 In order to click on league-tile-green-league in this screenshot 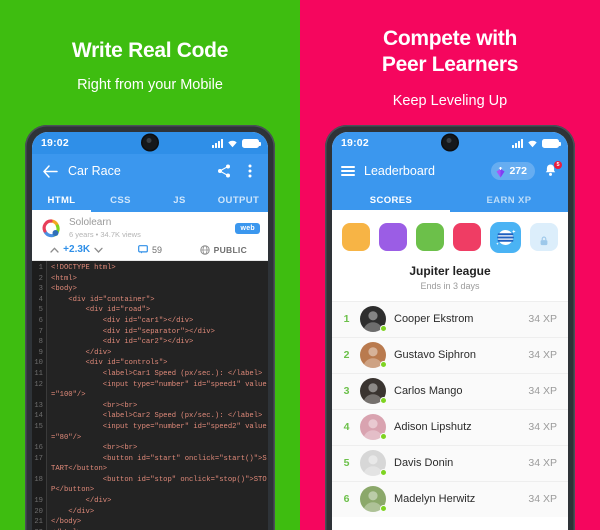, I will do `click(430, 237)`.